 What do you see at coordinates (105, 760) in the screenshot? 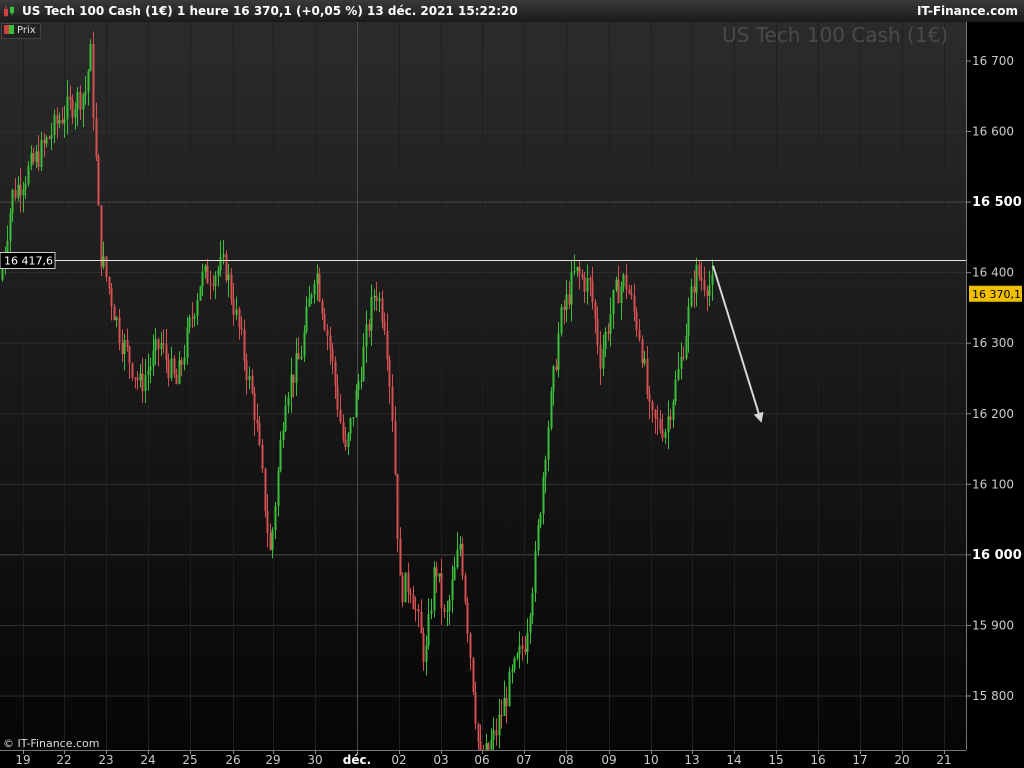
I see `x-tick-label: 23` at bounding box center [105, 760].